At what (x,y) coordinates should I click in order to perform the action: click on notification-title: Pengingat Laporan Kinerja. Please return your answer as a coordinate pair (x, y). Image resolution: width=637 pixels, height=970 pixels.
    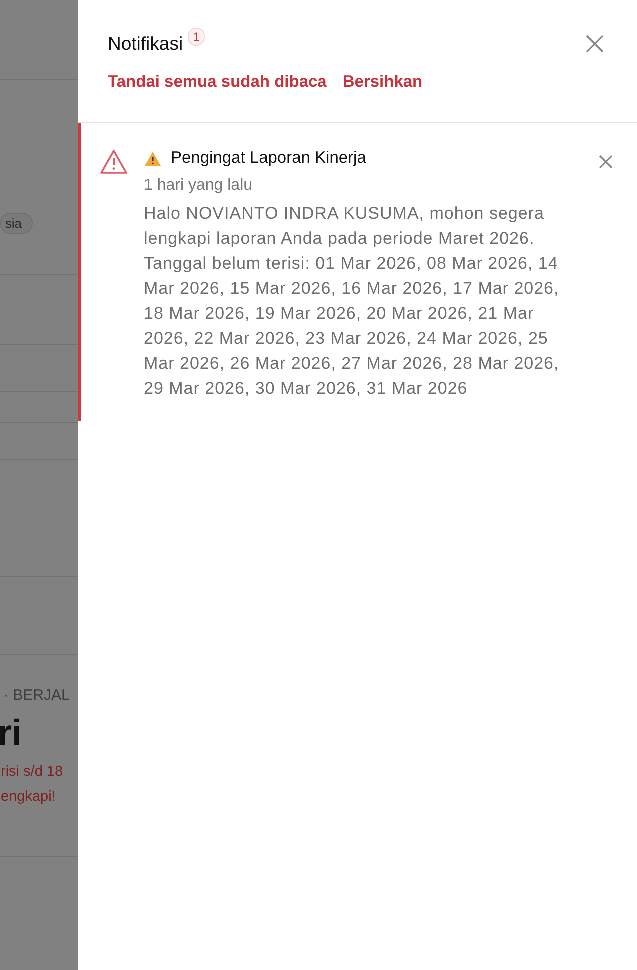
    Looking at the image, I should click on (268, 158).